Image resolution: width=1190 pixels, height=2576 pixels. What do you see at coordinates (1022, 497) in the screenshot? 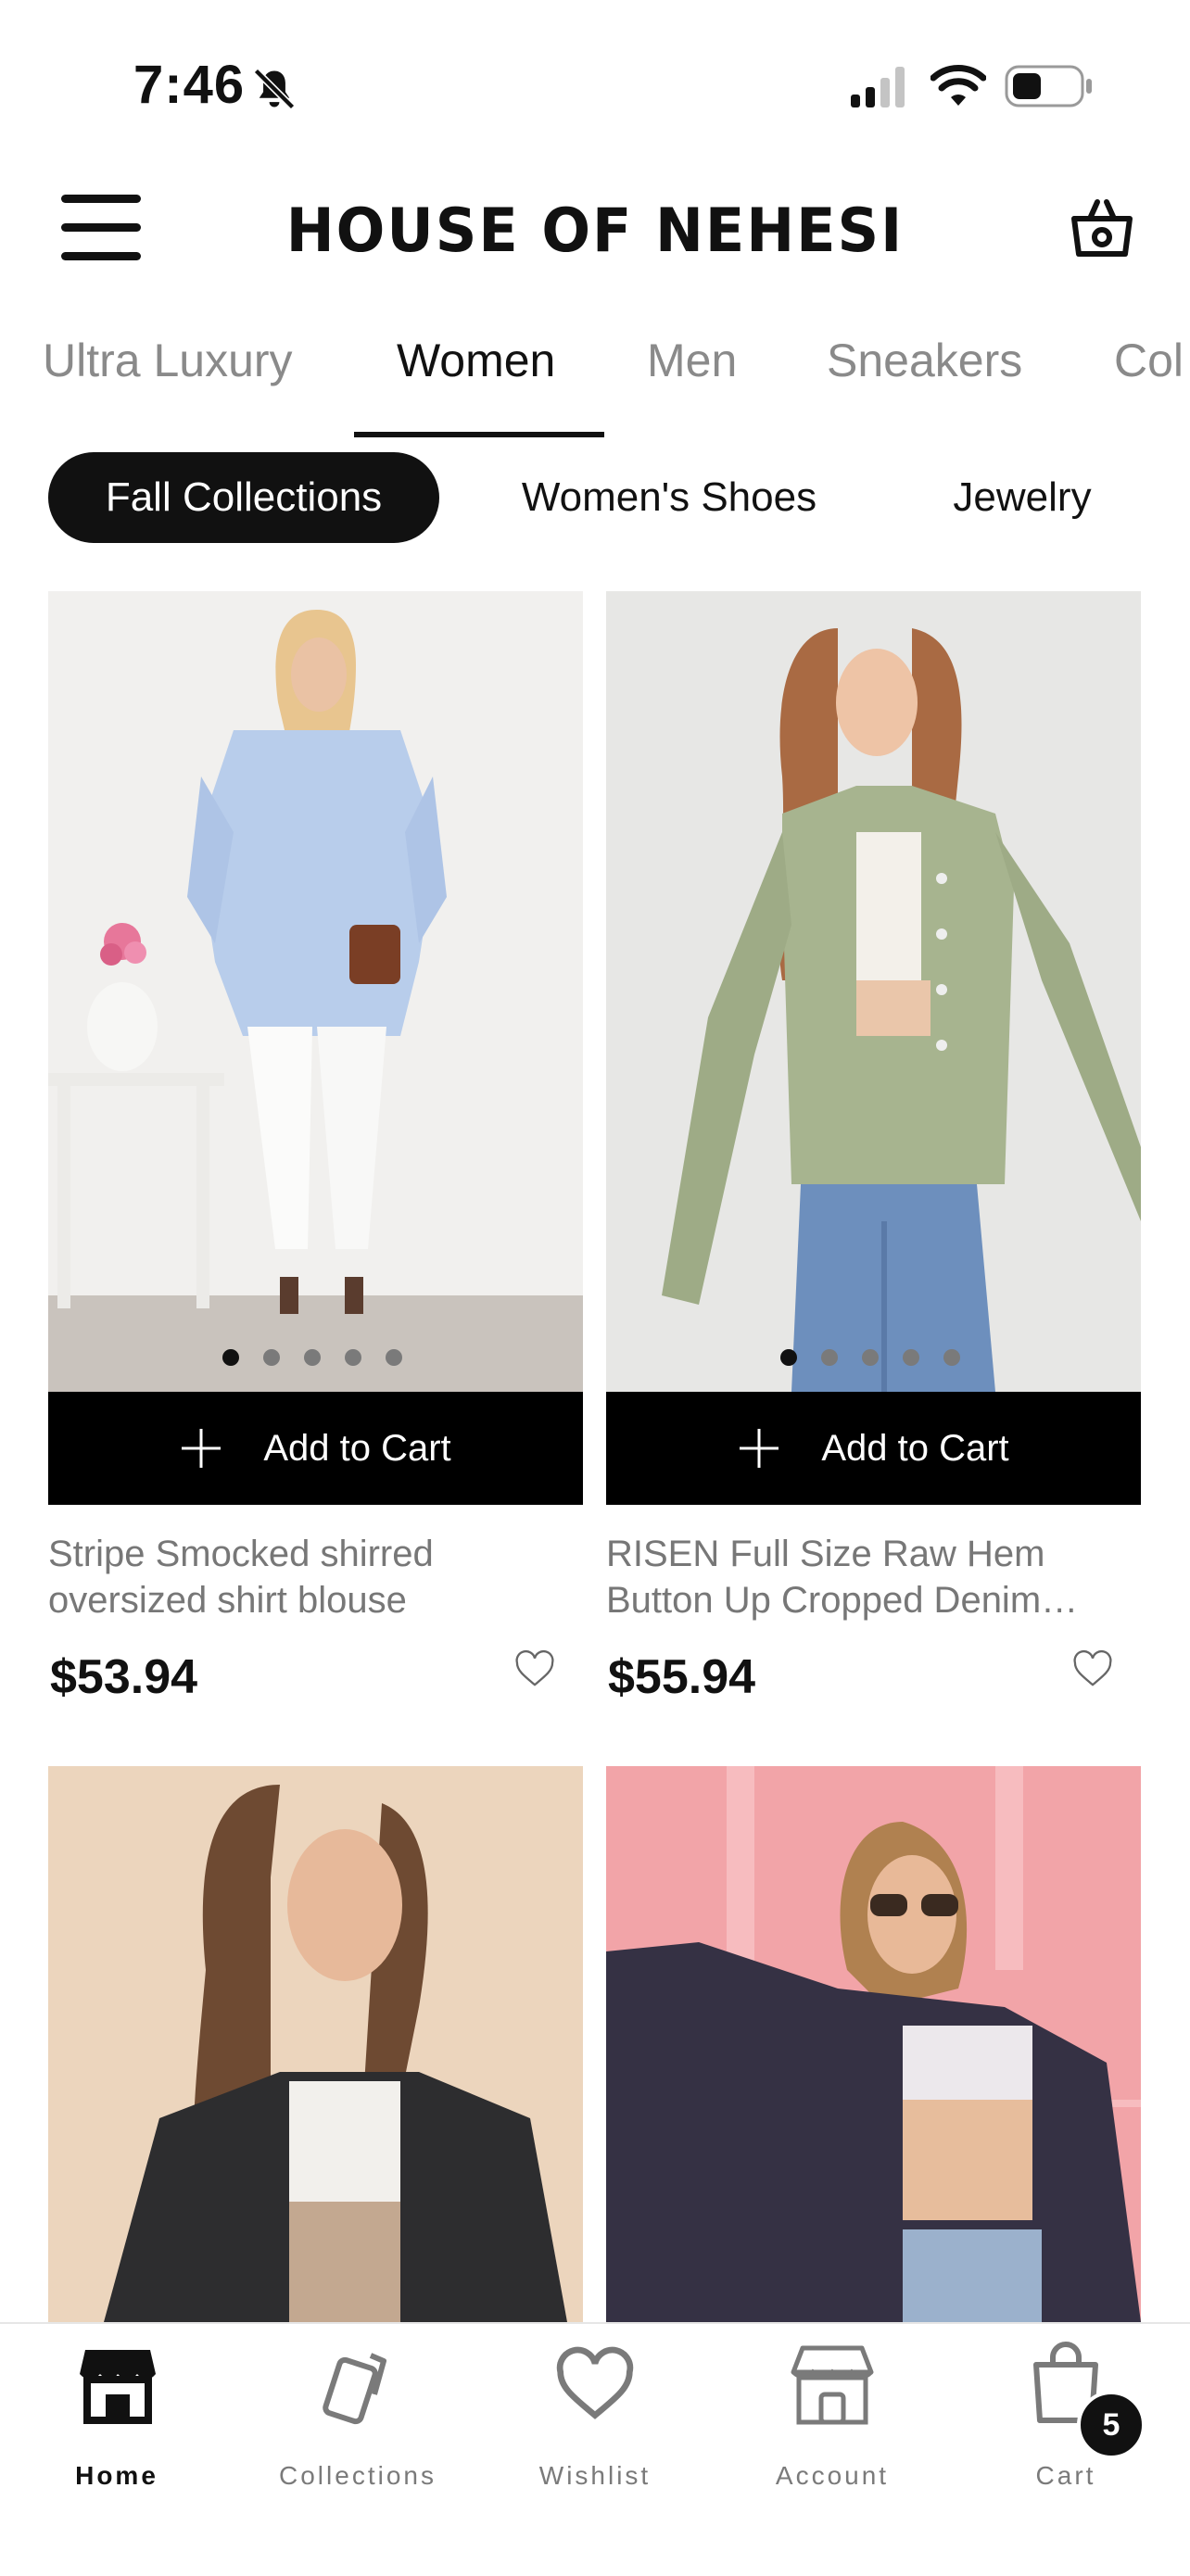
I see `chip-jewelry: Jewelry` at bounding box center [1022, 497].